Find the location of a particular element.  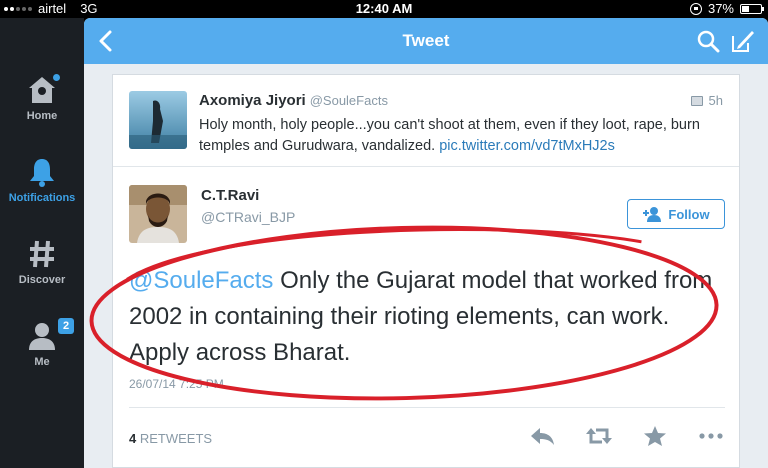

retweet-icon is located at coordinates (599, 436).